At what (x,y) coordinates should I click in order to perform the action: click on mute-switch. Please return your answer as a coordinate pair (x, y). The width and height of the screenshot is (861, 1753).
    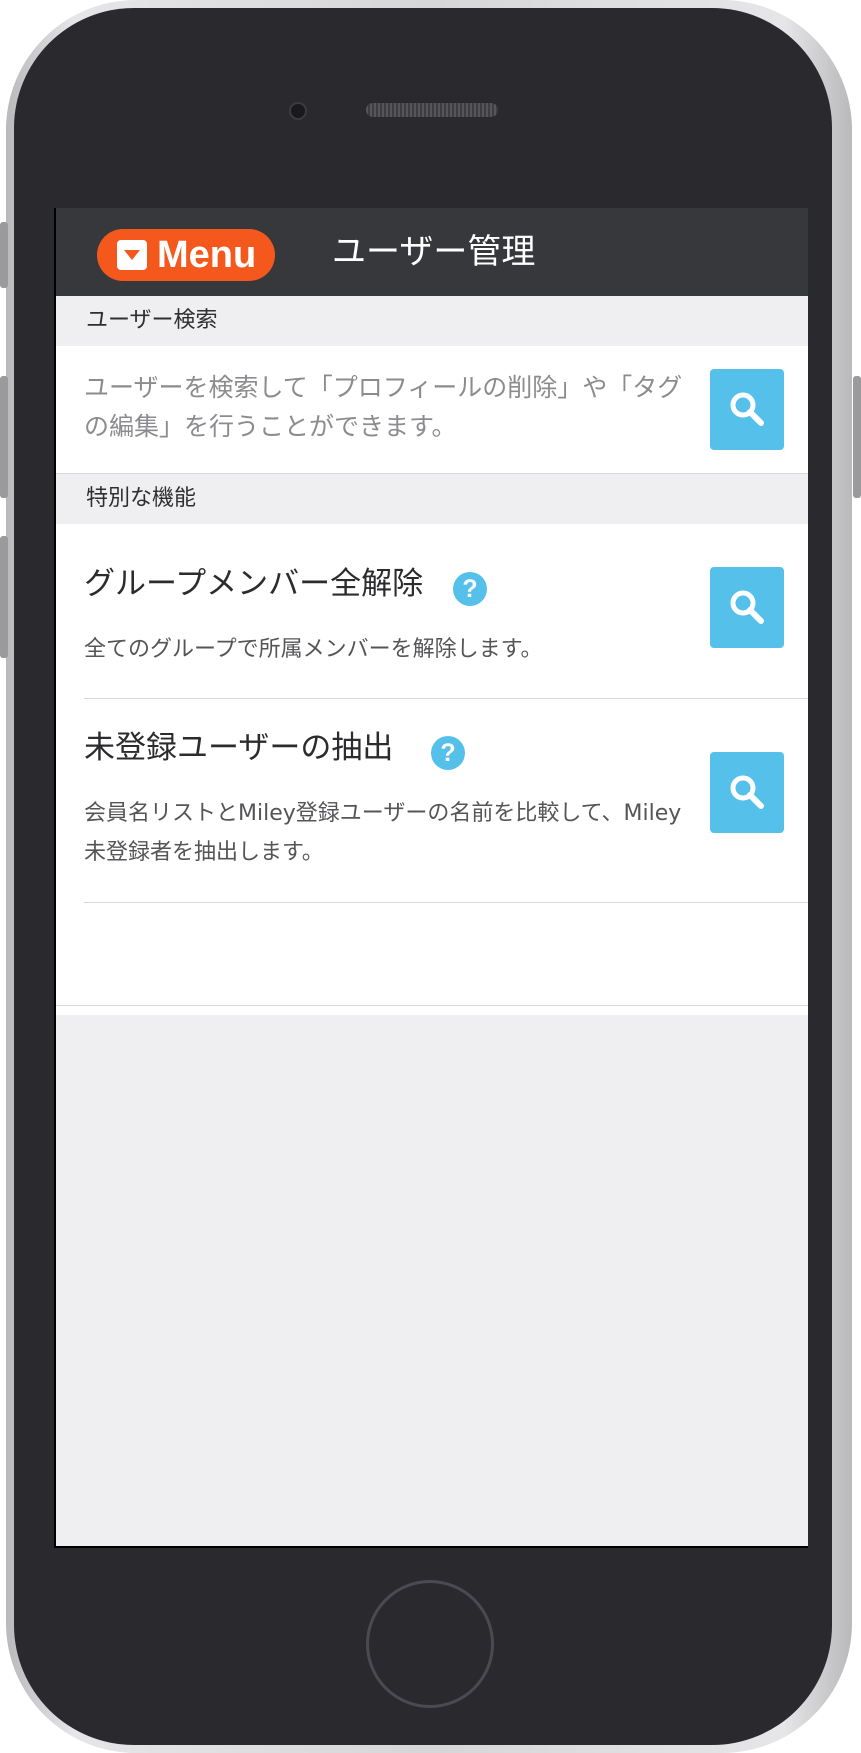
    Looking at the image, I should click on (4, 255).